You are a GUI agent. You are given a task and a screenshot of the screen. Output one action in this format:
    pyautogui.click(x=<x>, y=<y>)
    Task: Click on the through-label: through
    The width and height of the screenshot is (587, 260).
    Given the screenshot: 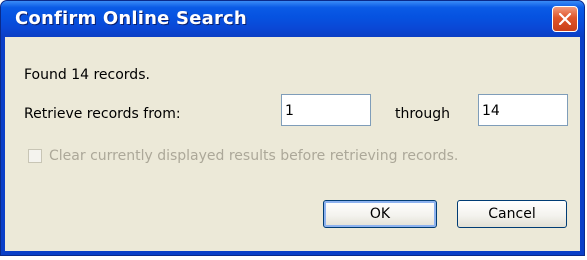 What is the action you would take?
    pyautogui.click(x=423, y=114)
    